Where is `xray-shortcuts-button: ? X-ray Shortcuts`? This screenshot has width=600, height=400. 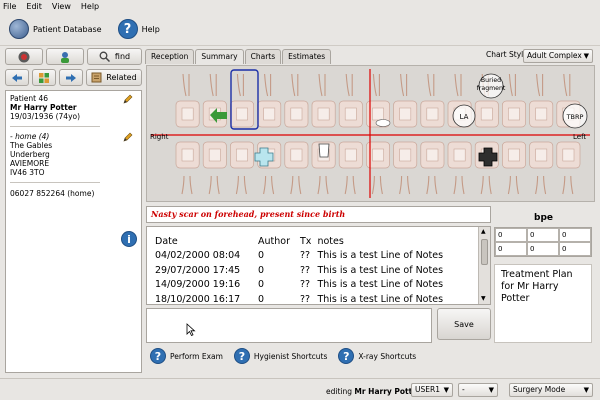 xray-shortcuts-button: ? X-ray Shortcuts is located at coordinates (377, 356).